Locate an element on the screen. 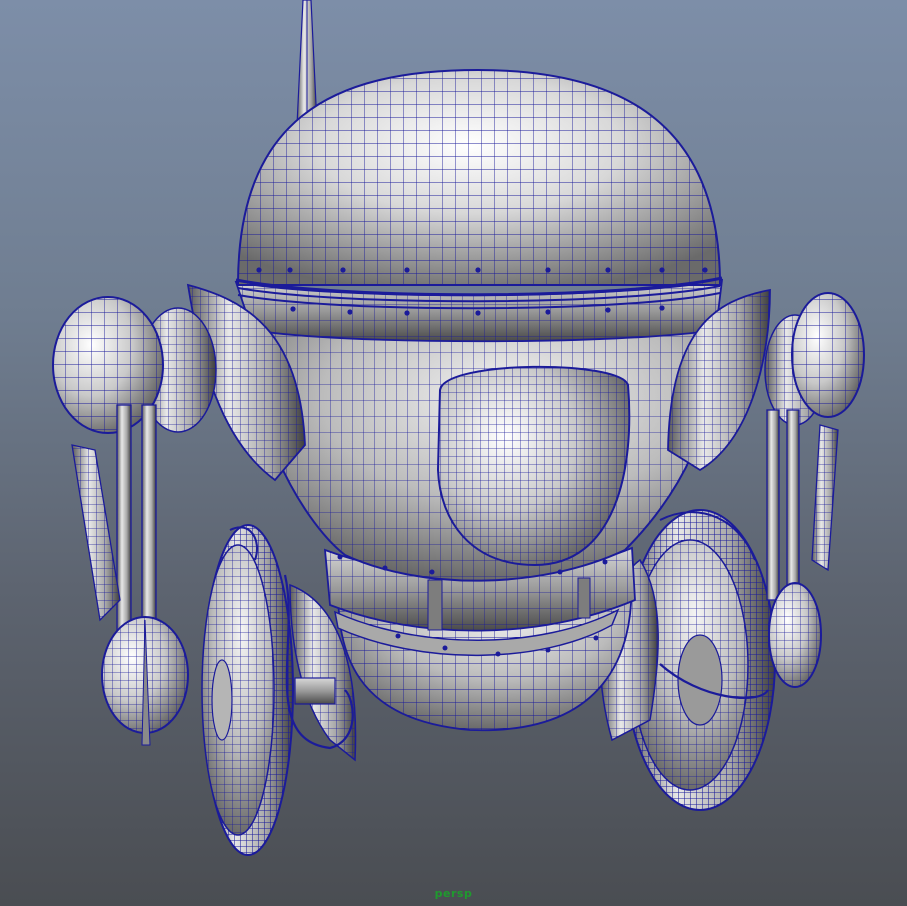  left-arm is located at coordinates (134, 521).